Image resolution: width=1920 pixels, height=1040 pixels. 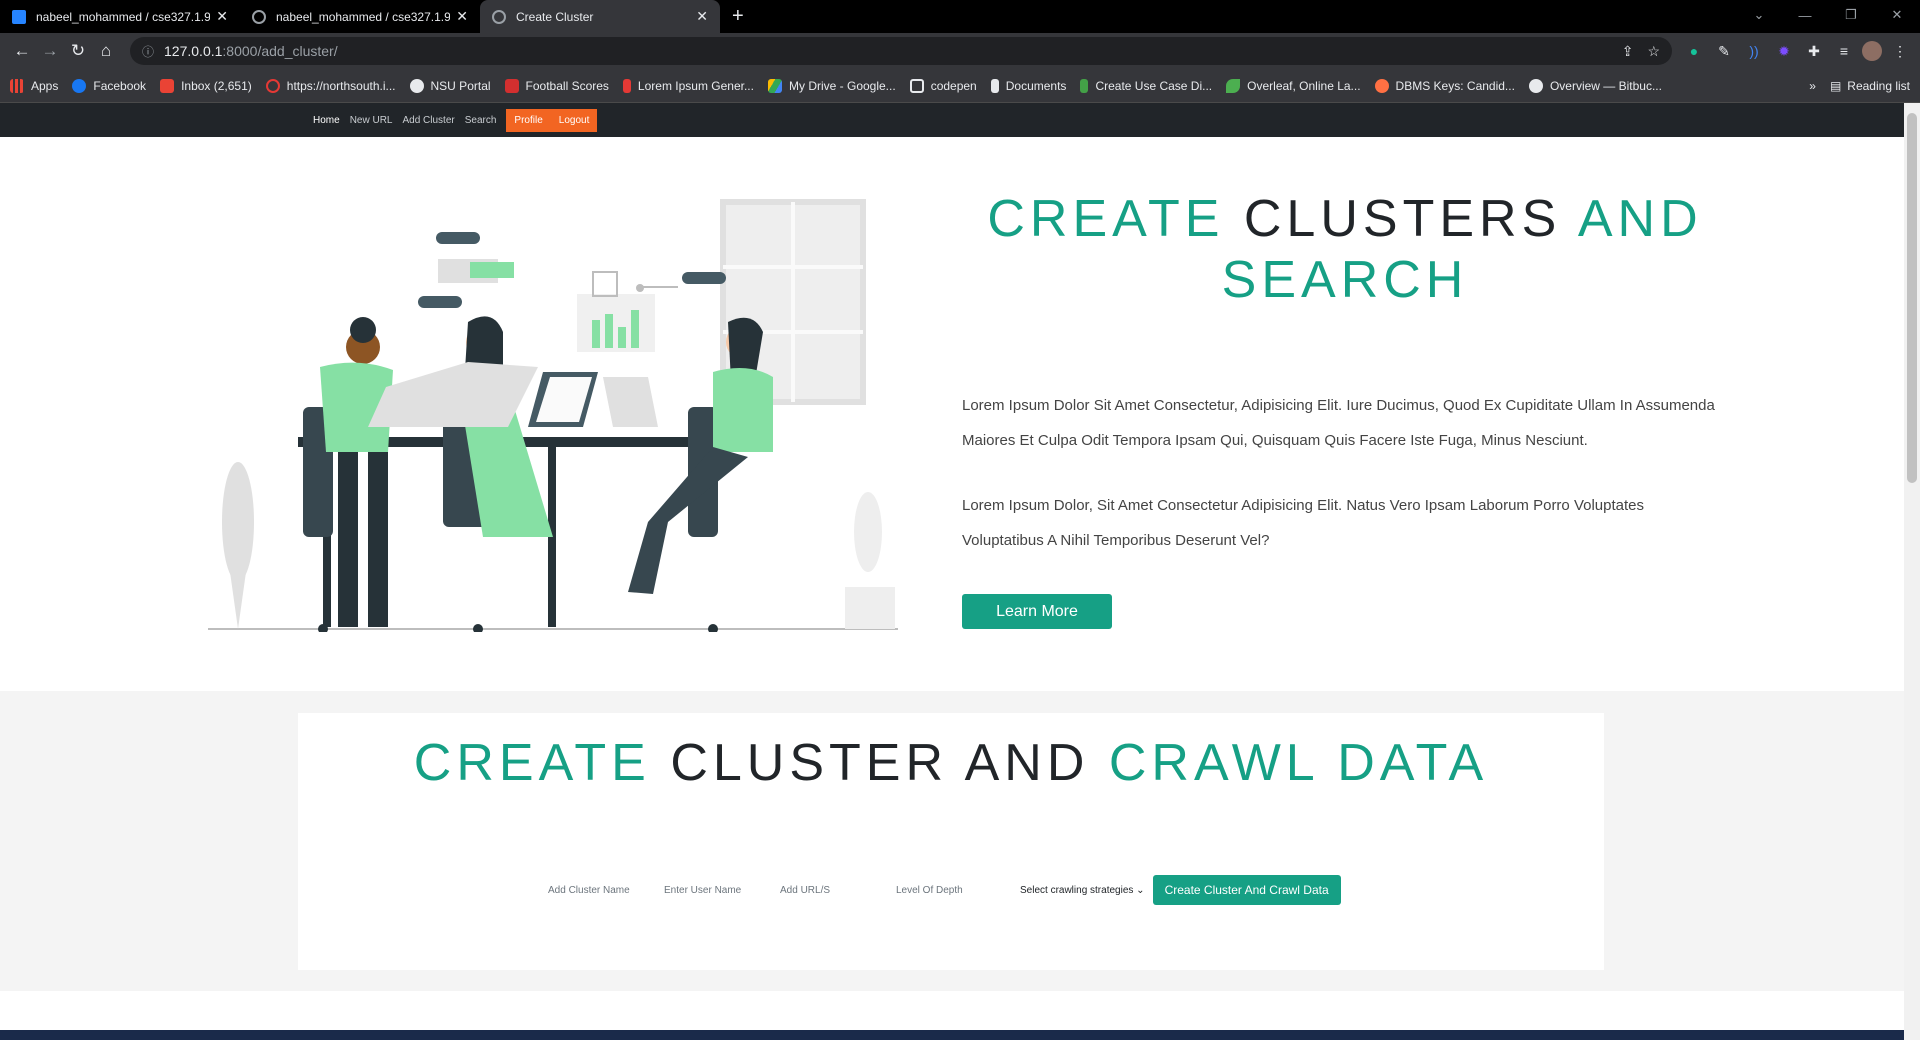 I want to click on crawl-title-crawl-data: CRAWL DATA, so click(x=1298, y=763).